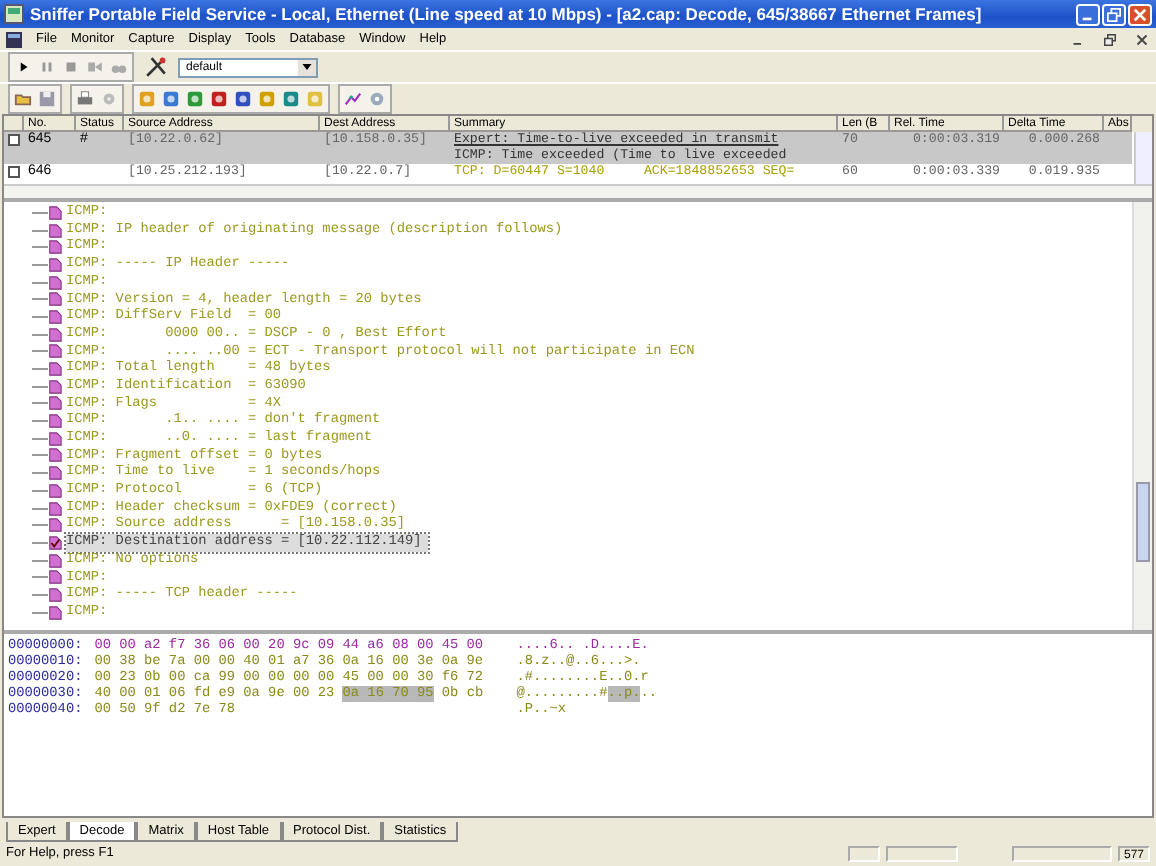 The width and height of the screenshot is (1156, 866). What do you see at coordinates (47, 67) in the screenshot?
I see `pause-icon` at bounding box center [47, 67].